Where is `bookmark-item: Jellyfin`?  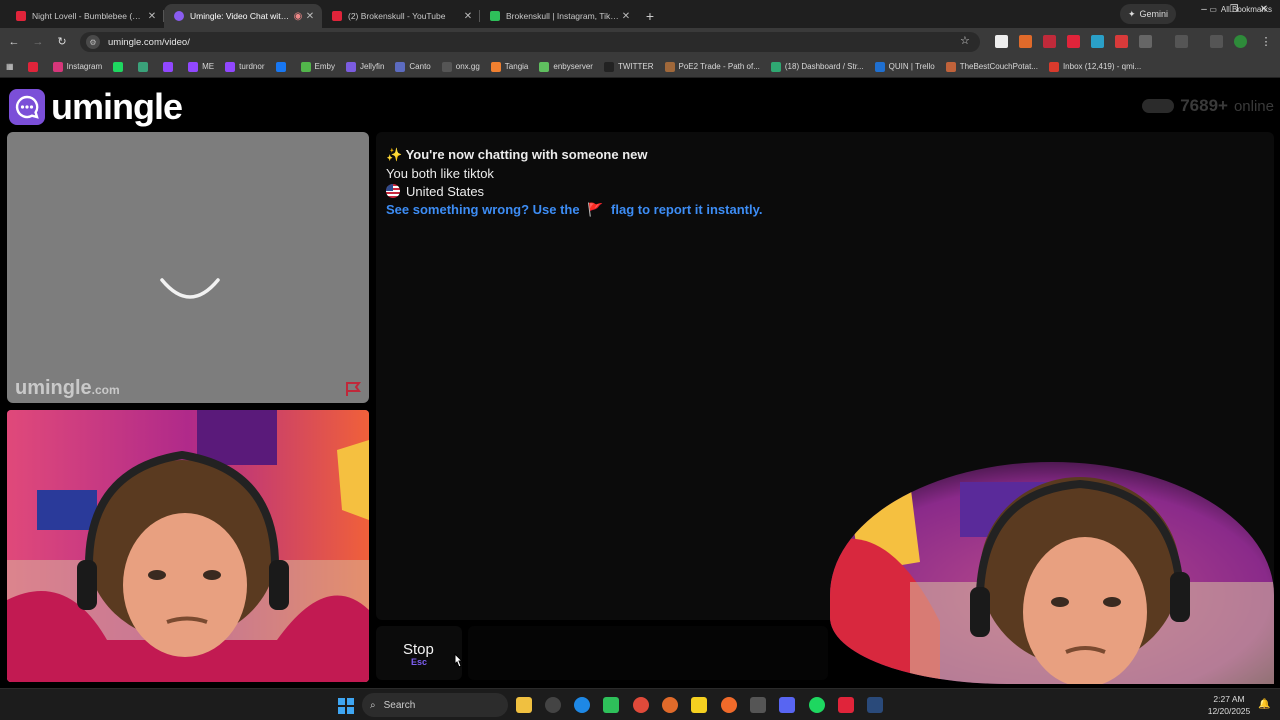 bookmark-item: Jellyfin is located at coordinates (365, 66).